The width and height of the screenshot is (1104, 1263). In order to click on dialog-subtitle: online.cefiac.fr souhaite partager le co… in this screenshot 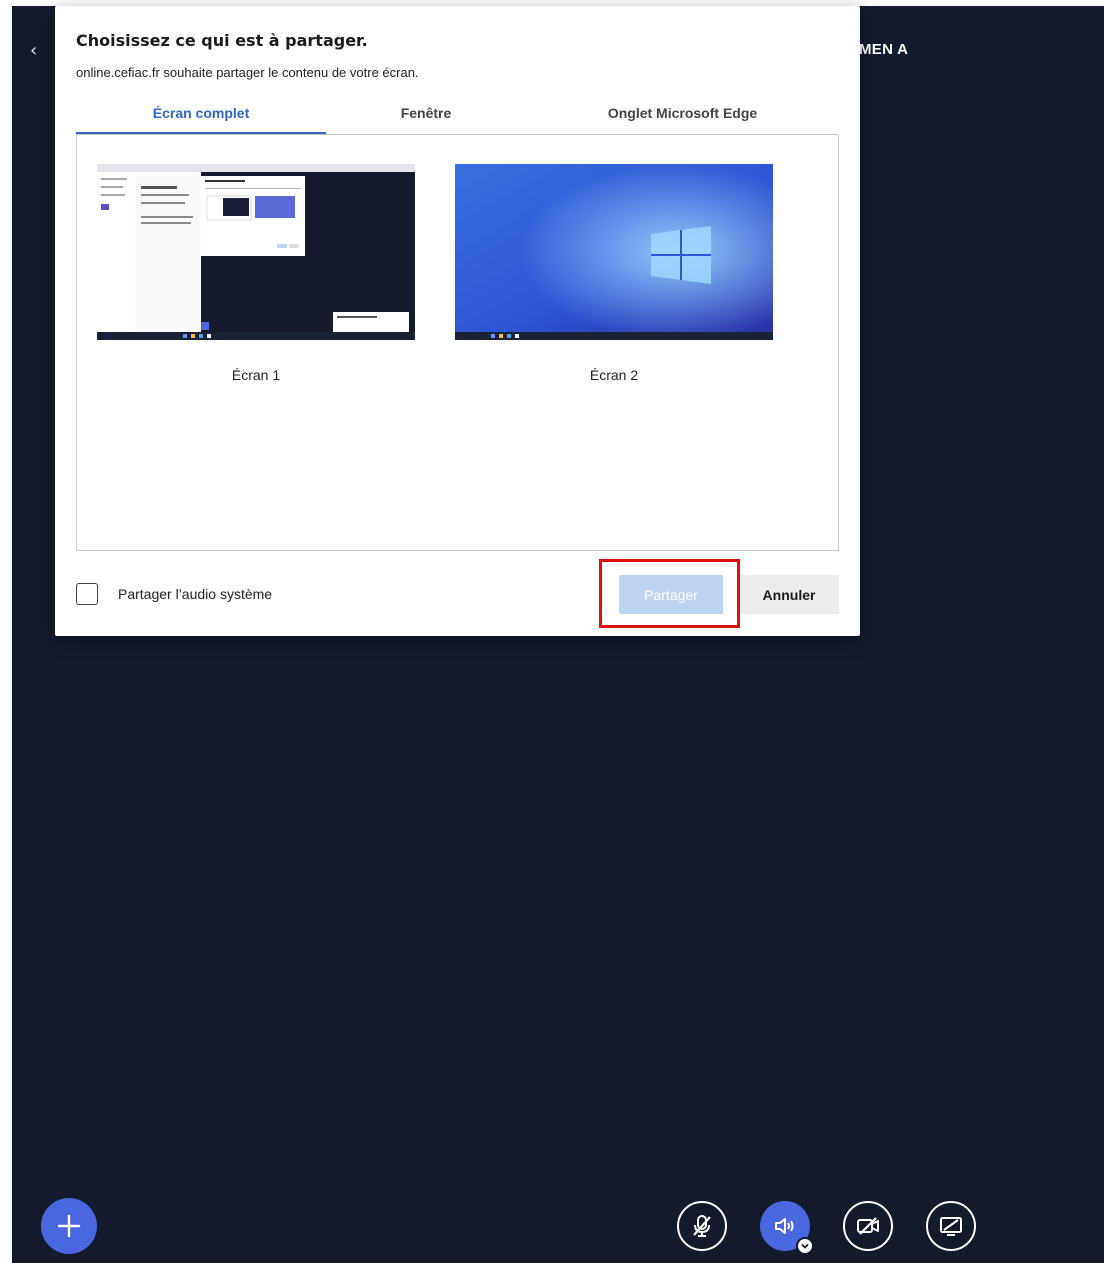, I will do `click(247, 72)`.